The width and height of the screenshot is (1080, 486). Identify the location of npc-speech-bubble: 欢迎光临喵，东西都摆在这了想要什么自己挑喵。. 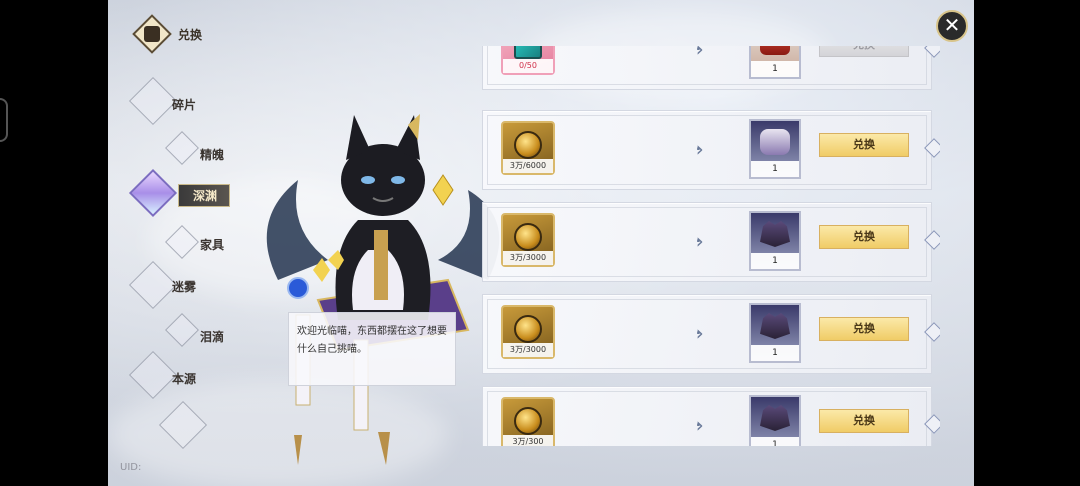
(372, 349).